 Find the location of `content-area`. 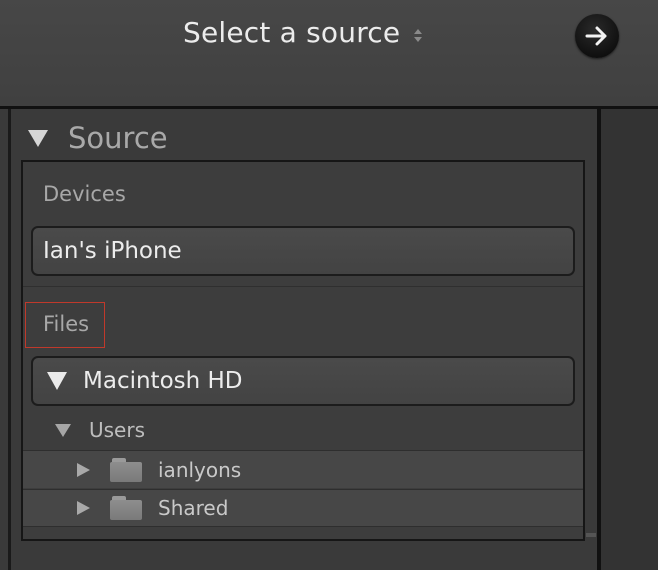

content-area is located at coordinates (629, 339).